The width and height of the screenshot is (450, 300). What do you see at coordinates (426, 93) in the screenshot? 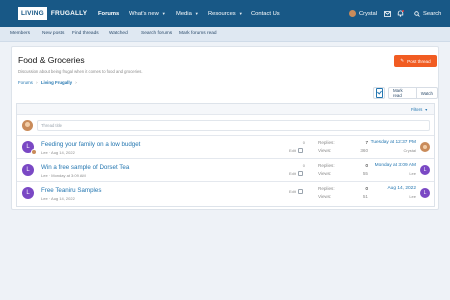
I see `watch-button: Watch` at bounding box center [426, 93].